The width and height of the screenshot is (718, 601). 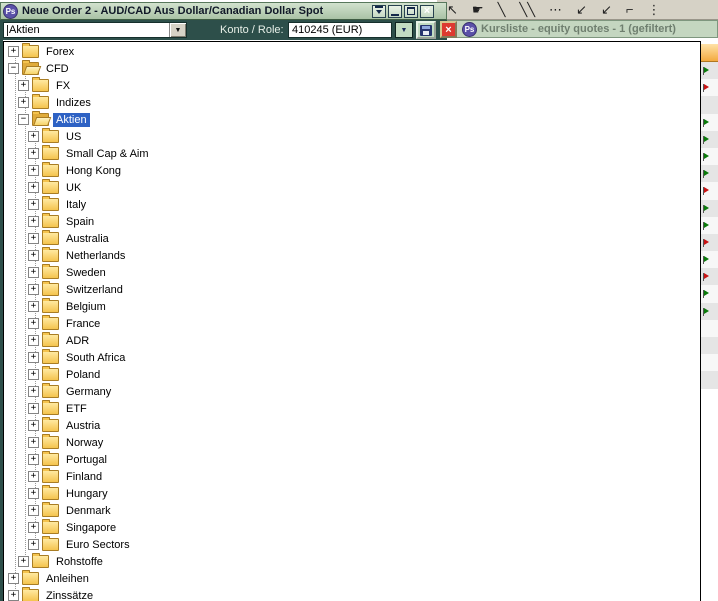 What do you see at coordinates (352, 459) in the screenshot?
I see `tree-item: + Portugal` at bounding box center [352, 459].